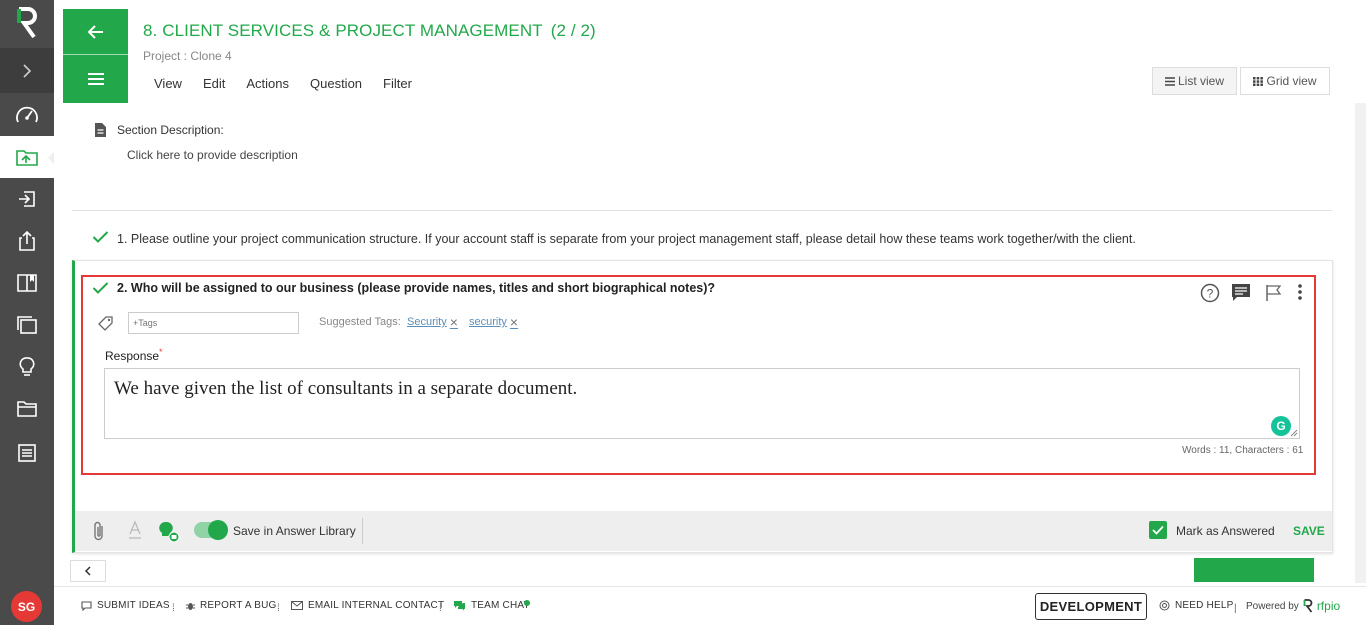  What do you see at coordinates (1291, 81) in the screenshot?
I see `grid-view-label: Grid view` at bounding box center [1291, 81].